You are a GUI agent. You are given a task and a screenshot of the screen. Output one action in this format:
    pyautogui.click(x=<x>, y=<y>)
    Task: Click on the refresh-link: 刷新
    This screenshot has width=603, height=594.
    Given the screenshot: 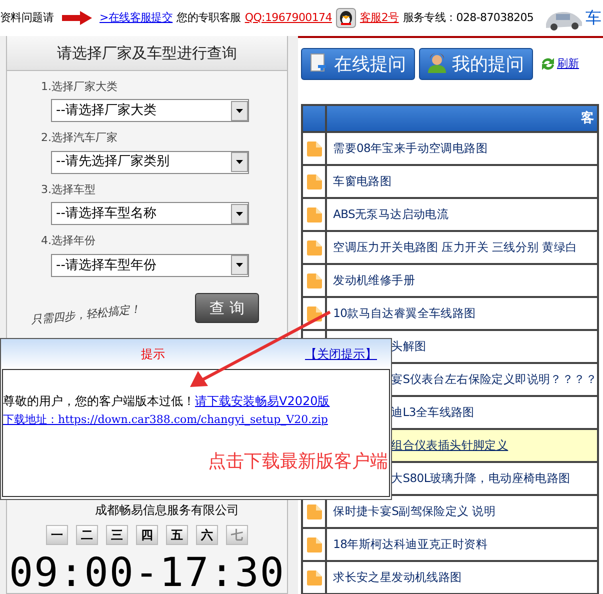 What is the action you would take?
    pyautogui.click(x=559, y=64)
    